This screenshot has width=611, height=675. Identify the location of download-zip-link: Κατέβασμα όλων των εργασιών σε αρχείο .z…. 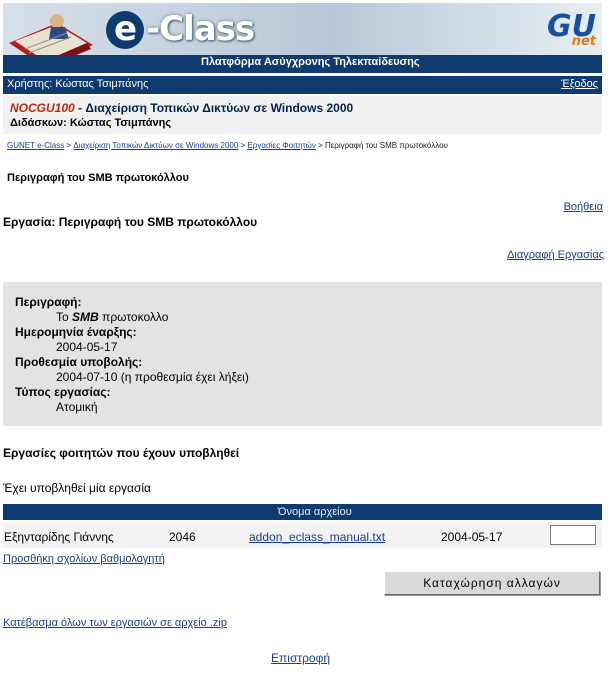
(115, 623).